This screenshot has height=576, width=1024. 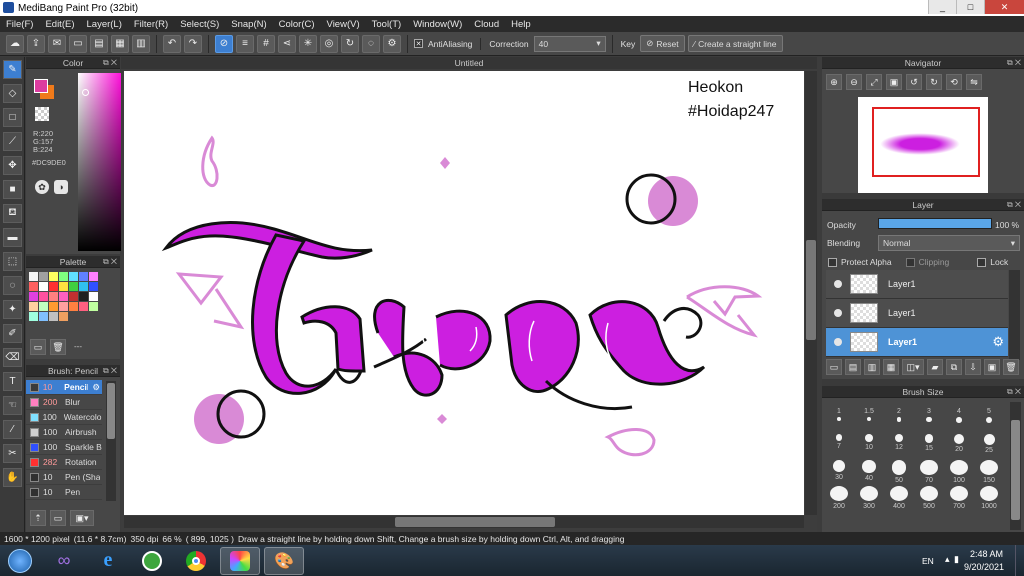 What do you see at coordinates (989, 420) in the screenshot?
I see `brush-size-cell: 5` at bounding box center [989, 420].